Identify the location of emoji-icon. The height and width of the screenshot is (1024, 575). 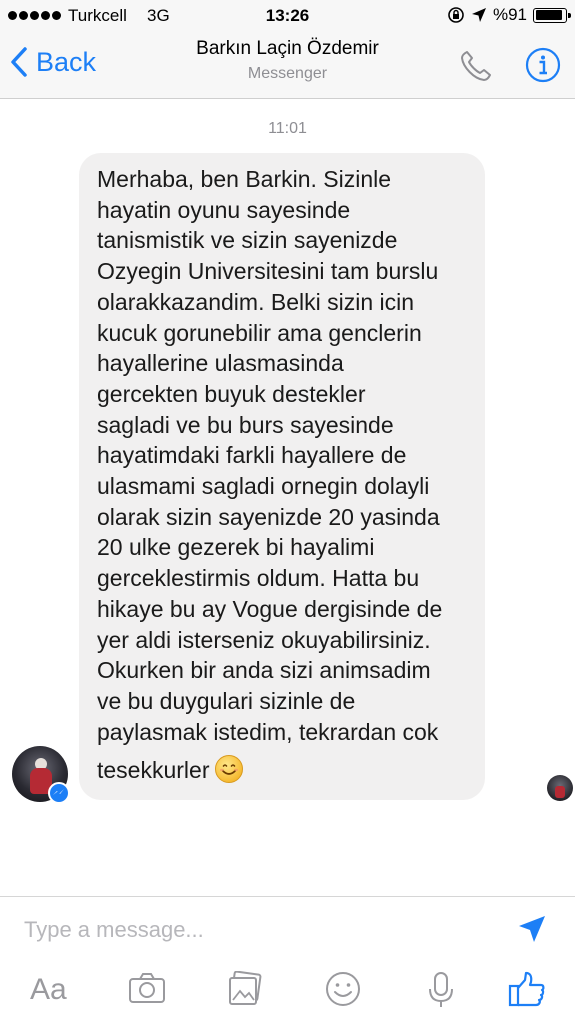
(343, 989).